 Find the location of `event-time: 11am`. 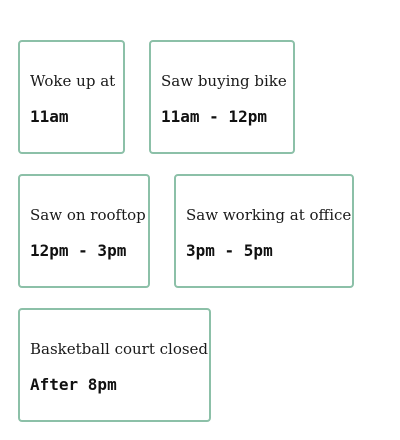

event-time: 11am is located at coordinates (49, 116).